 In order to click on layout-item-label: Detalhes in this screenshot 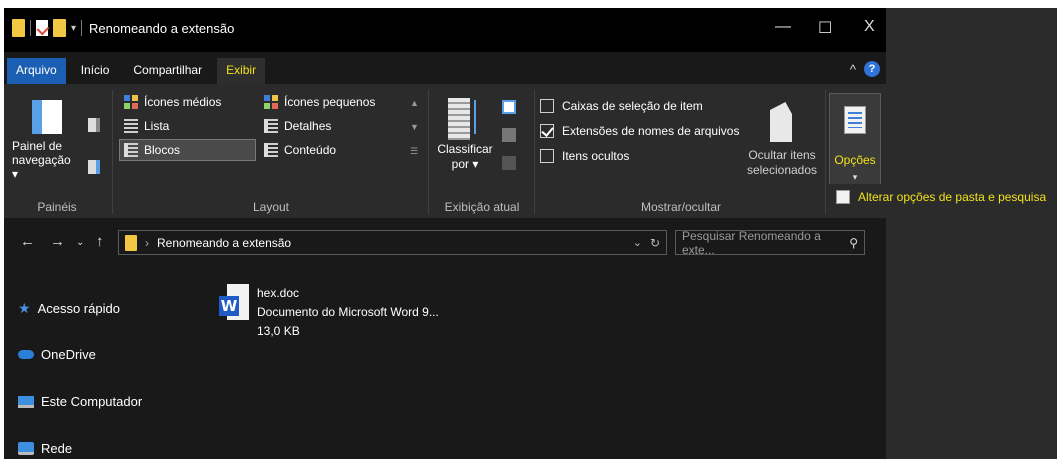, I will do `click(308, 126)`.